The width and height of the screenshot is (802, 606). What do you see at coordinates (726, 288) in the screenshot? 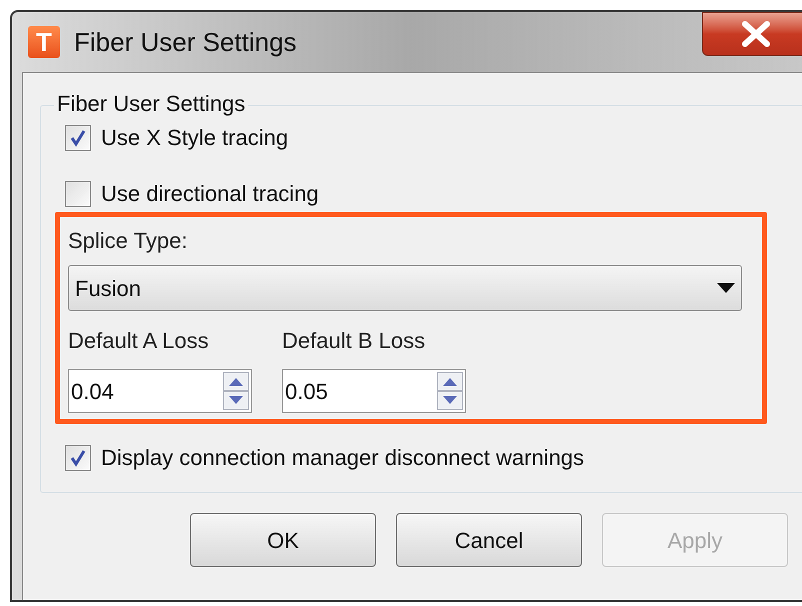
I see `dropdown-arrow-icon` at bounding box center [726, 288].